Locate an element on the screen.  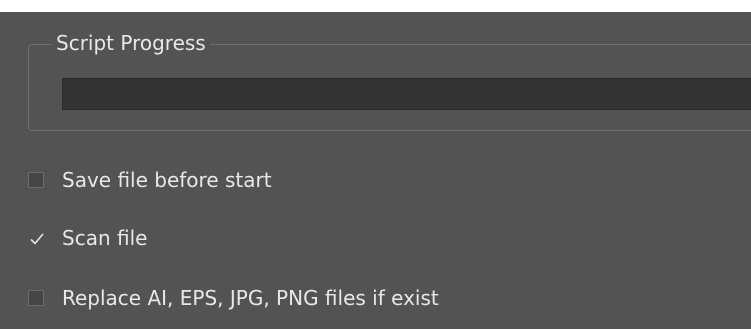
checkmark-icon is located at coordinates (37, 239).